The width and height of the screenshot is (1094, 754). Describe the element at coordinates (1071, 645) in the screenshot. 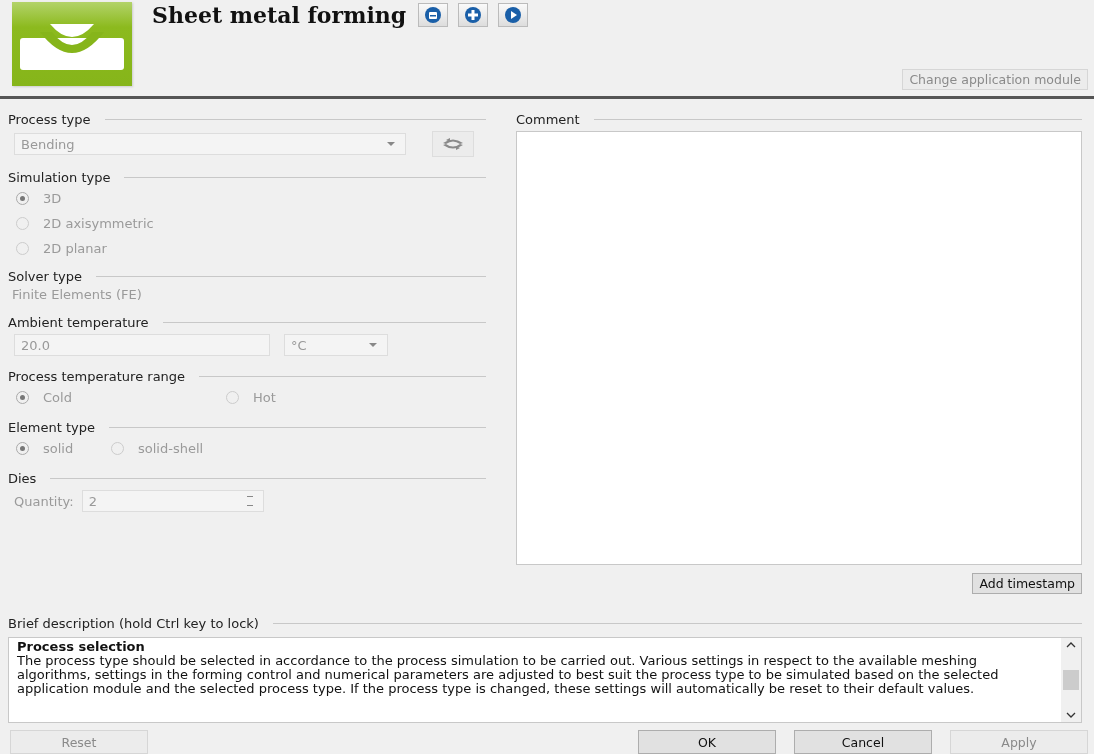

I see `scroll-up-icon` at that location.